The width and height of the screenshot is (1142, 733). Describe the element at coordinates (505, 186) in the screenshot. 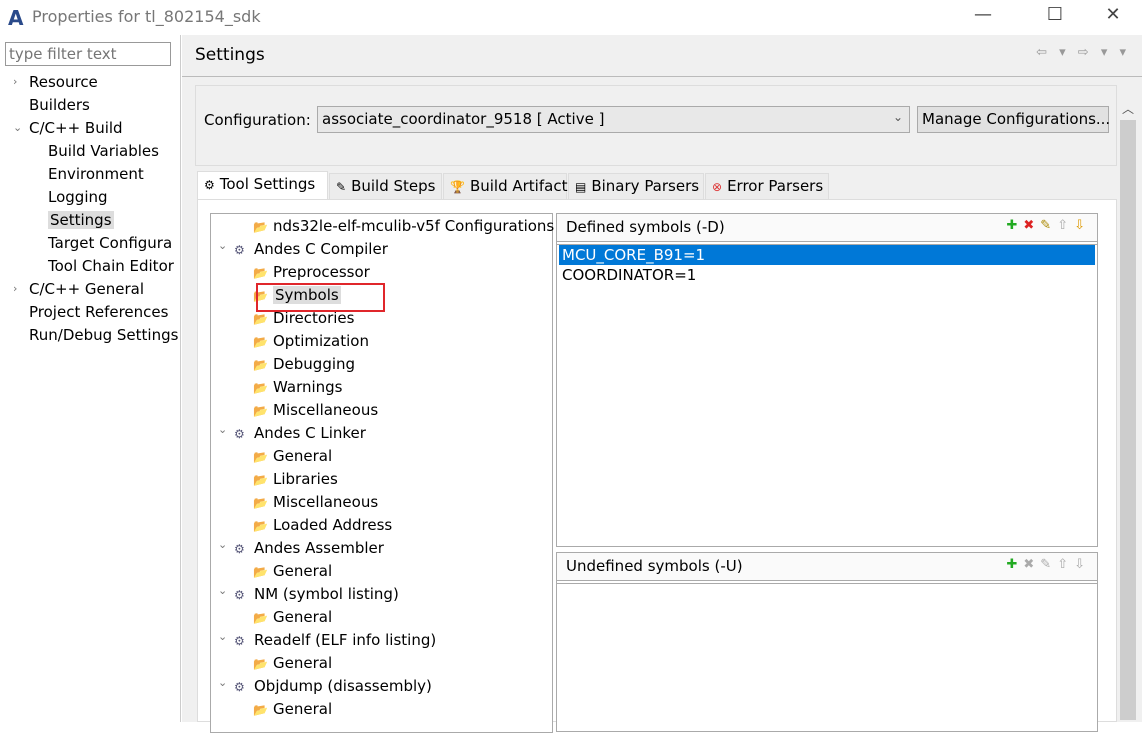

I see `tab-build-artifact: 🏆 Build Artifact` at that location.